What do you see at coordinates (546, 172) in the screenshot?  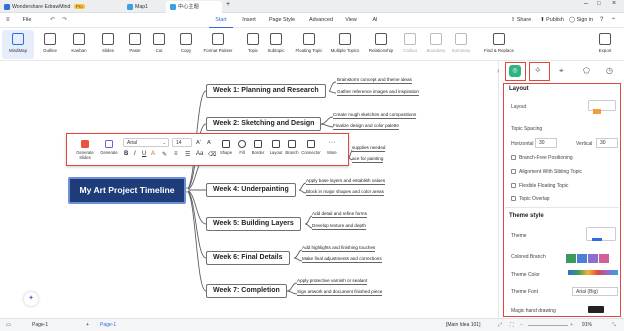 I see `option-alignment-sibling: Alignment With Sibling Topic` at bounding box center [546, 172].